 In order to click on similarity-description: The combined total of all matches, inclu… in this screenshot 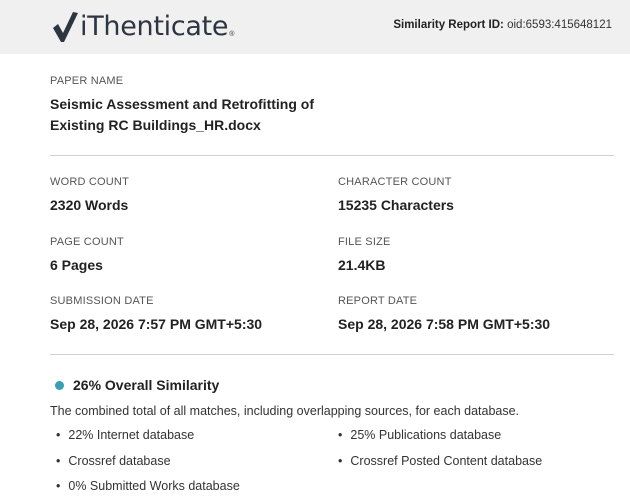, I will do `click(285, 411)`.